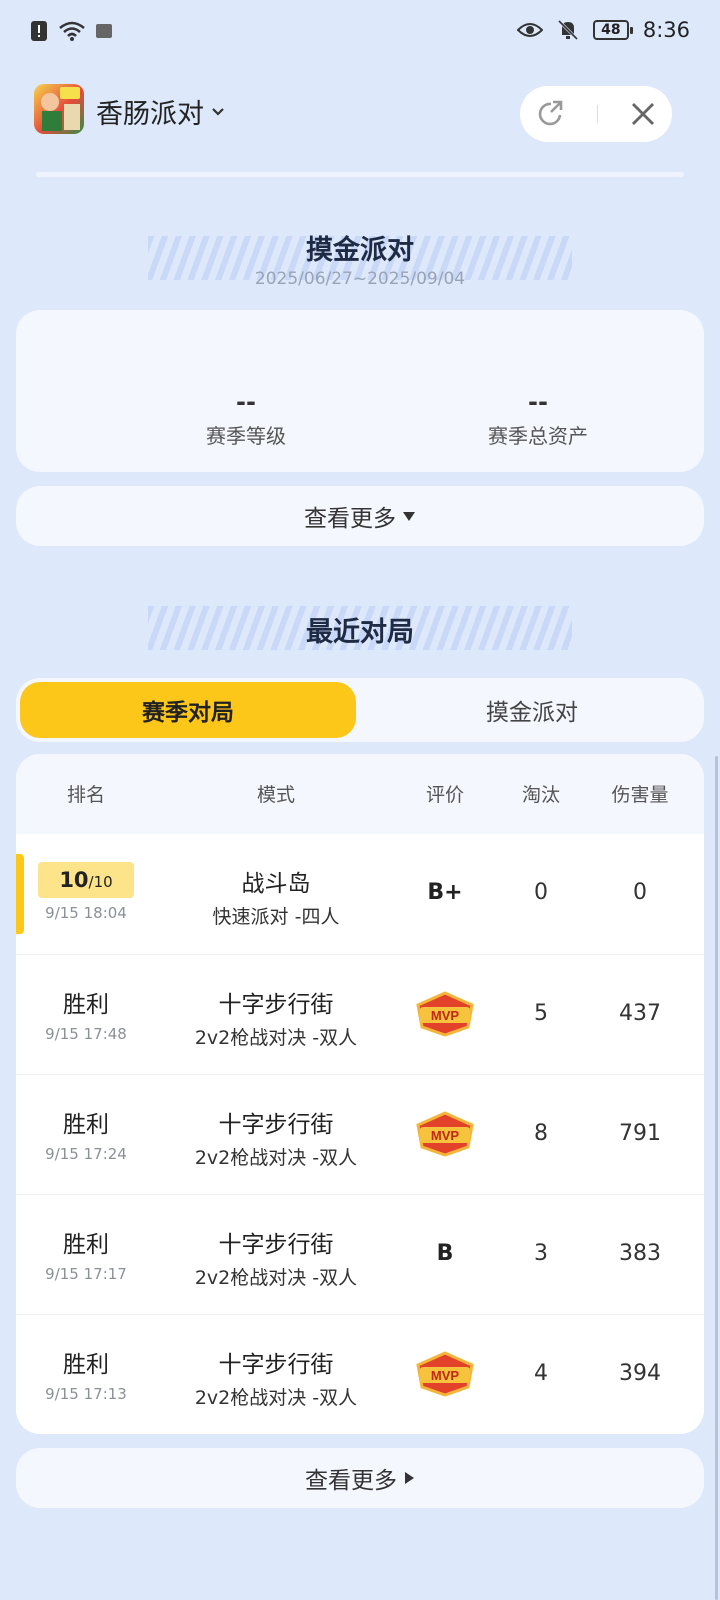 Image resolution: width=720 pixels, height=1600 pixels. I want to click on season-stats-card: -- 赛季等级 -- 赛季总资产, so click(360, 391).